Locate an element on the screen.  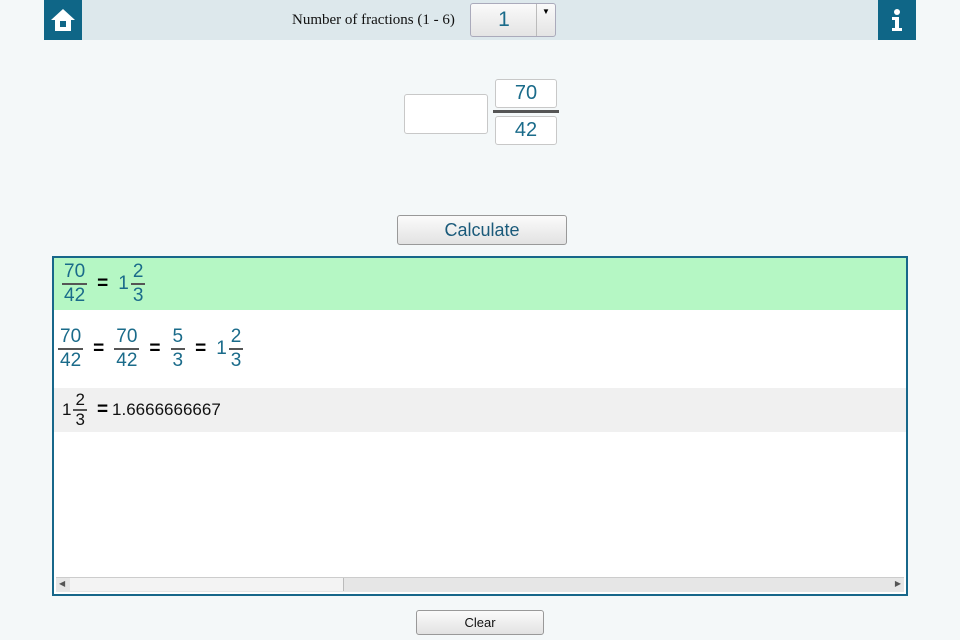
result-row-steps: 70 42 = 70 42 = 53 = 1 23 is located at coordinates (480, 349).